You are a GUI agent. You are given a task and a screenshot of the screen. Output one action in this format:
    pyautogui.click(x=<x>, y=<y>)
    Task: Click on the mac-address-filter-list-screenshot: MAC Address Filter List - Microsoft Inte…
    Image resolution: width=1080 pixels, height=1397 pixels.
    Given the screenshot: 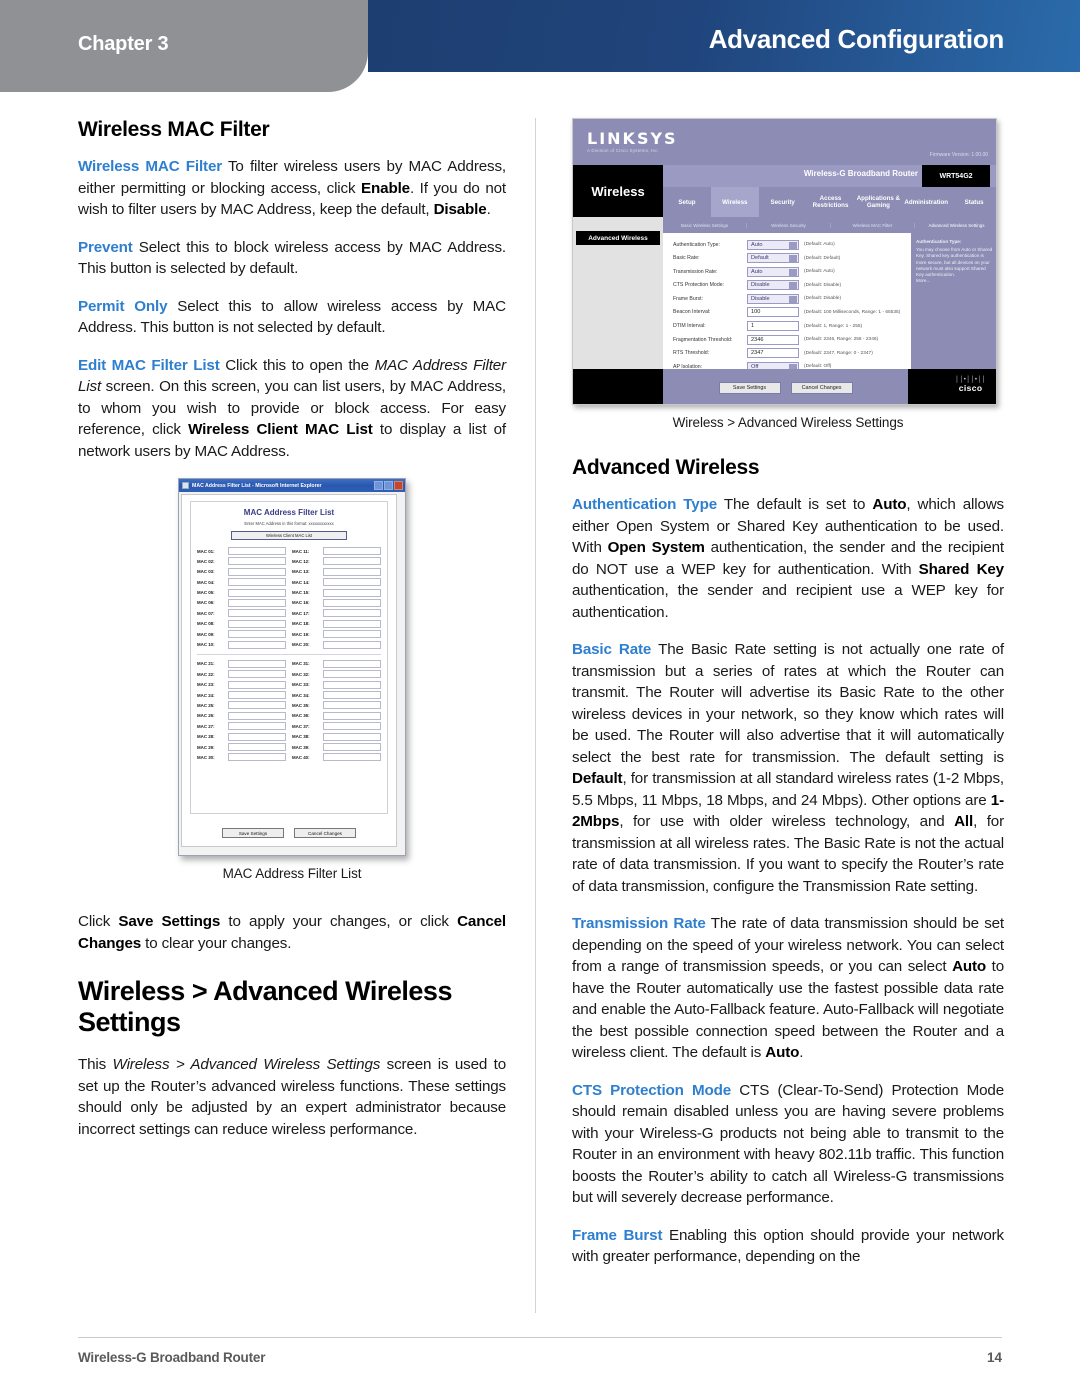 What is the action you would take?
    pyautogui.click(x=292, y=667)
    